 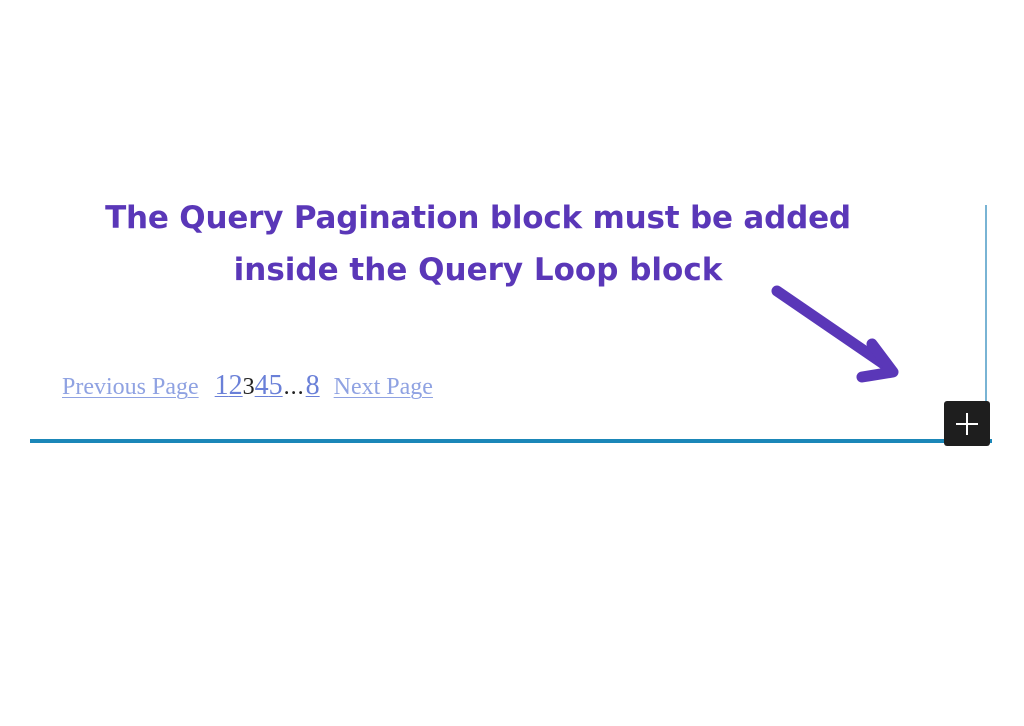 I want to click on plus-icon-vertical-stroke, so click(x=967, y=423).